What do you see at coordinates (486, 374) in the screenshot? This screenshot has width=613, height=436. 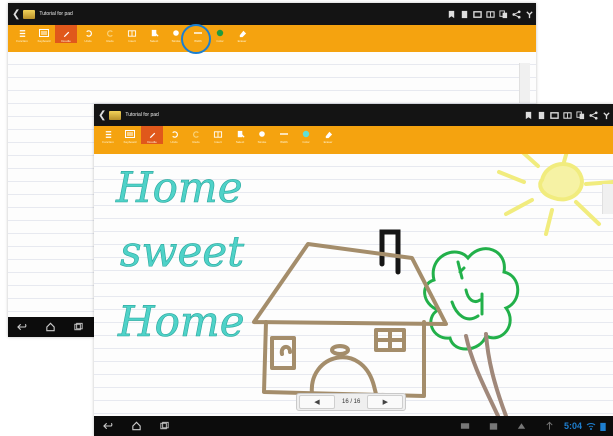 I see `tree-trunk-doodle` at bounding box center [486, 374].